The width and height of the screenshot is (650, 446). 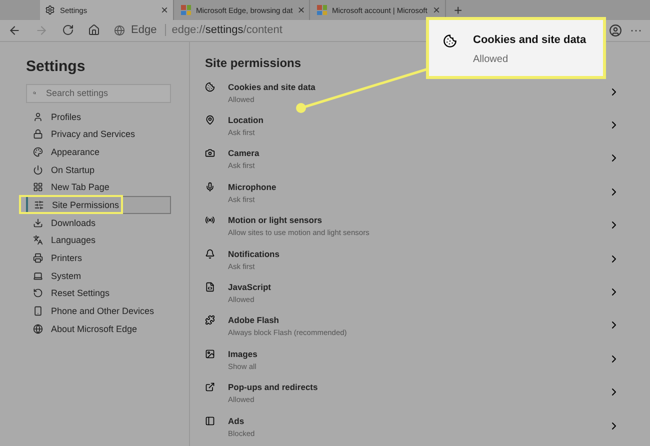 I want to click on language-icon, so click(x=38, y=240).